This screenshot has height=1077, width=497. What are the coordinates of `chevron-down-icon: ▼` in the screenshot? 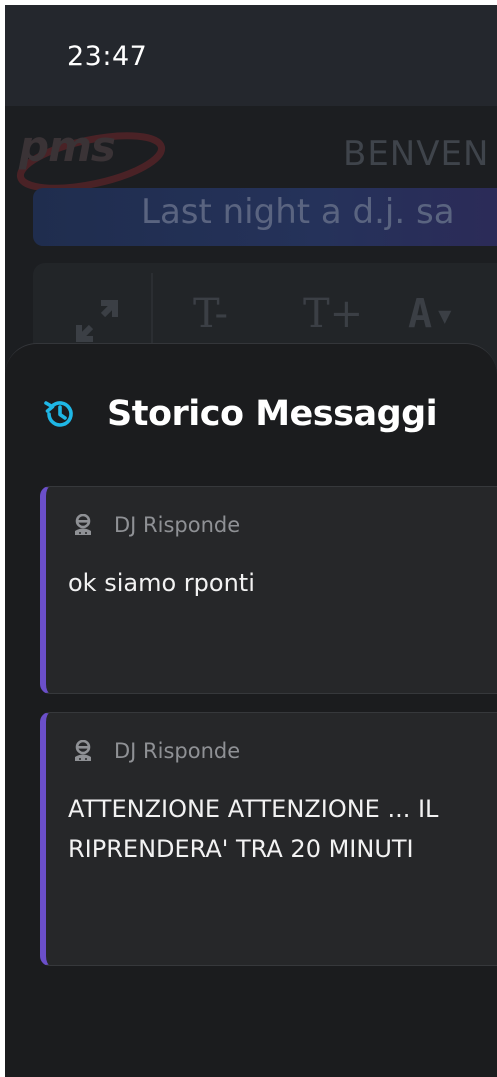 It's located at (445, 316).